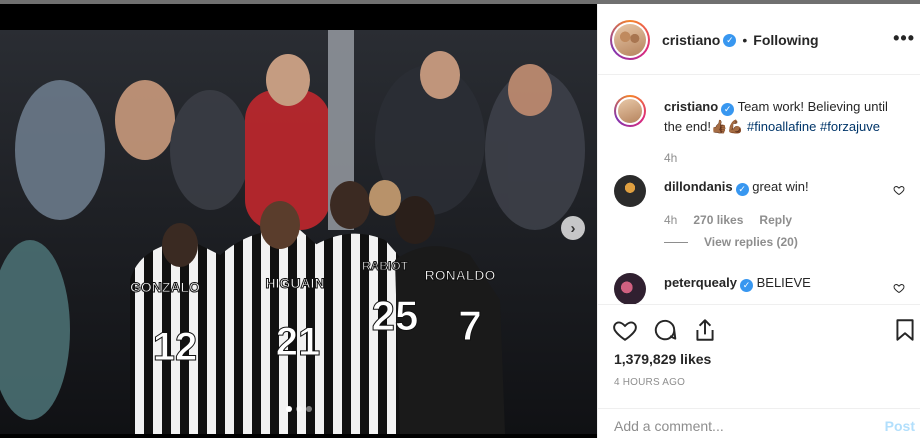 The width and height of the screenshot is (920, 438). What do you see at coordinates (298, 342) in the screenshot?
I see `jersey-number: 21` at bounding box center [298, 342].